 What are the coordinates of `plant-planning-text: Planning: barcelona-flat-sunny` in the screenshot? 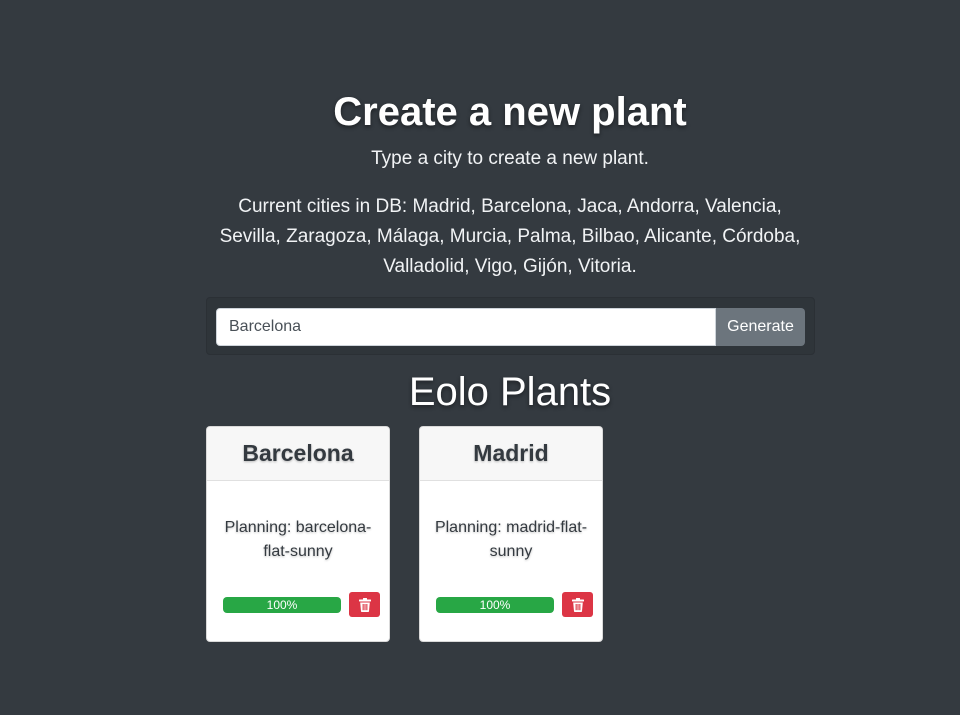 It's located at (298, 539).